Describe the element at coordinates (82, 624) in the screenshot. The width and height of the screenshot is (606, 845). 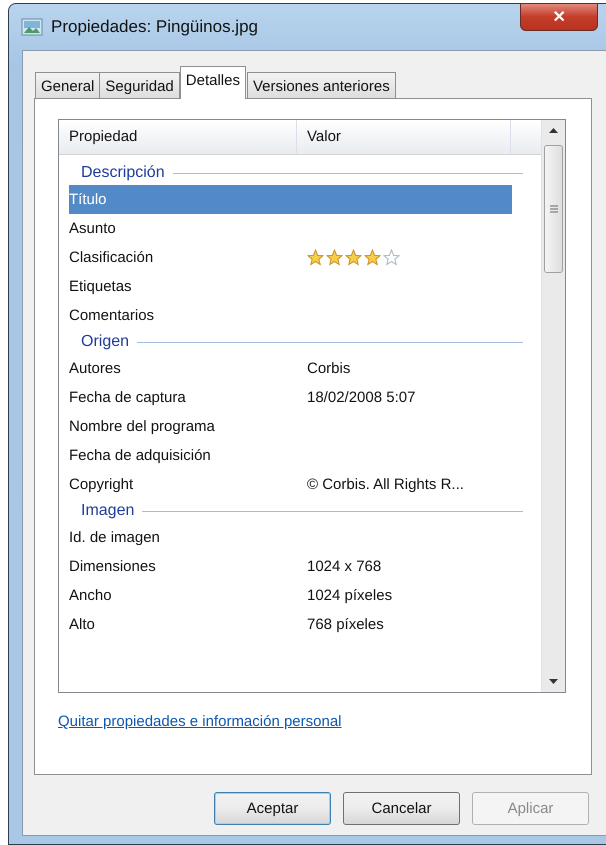
I see `property-name: Alto` at that location.